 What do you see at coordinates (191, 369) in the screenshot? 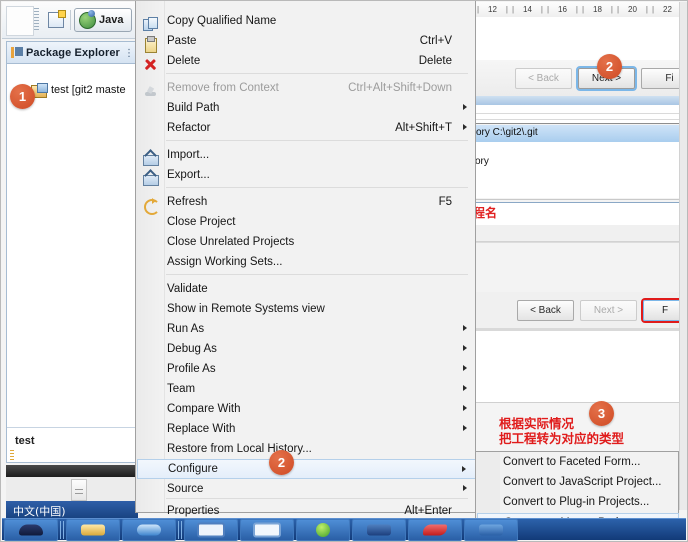
I see `menu-item-label: Profile As` at bounding box center [191, 369].